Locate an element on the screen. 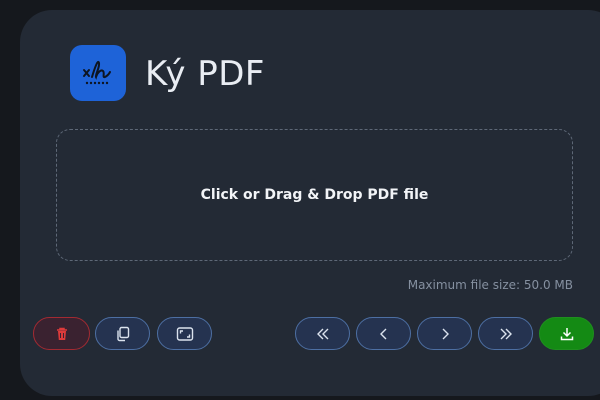 This screenshot has width=600, height=400. max-file-size-note: Maximum file size: 50.0 MB is located at coordinates (490, 285).